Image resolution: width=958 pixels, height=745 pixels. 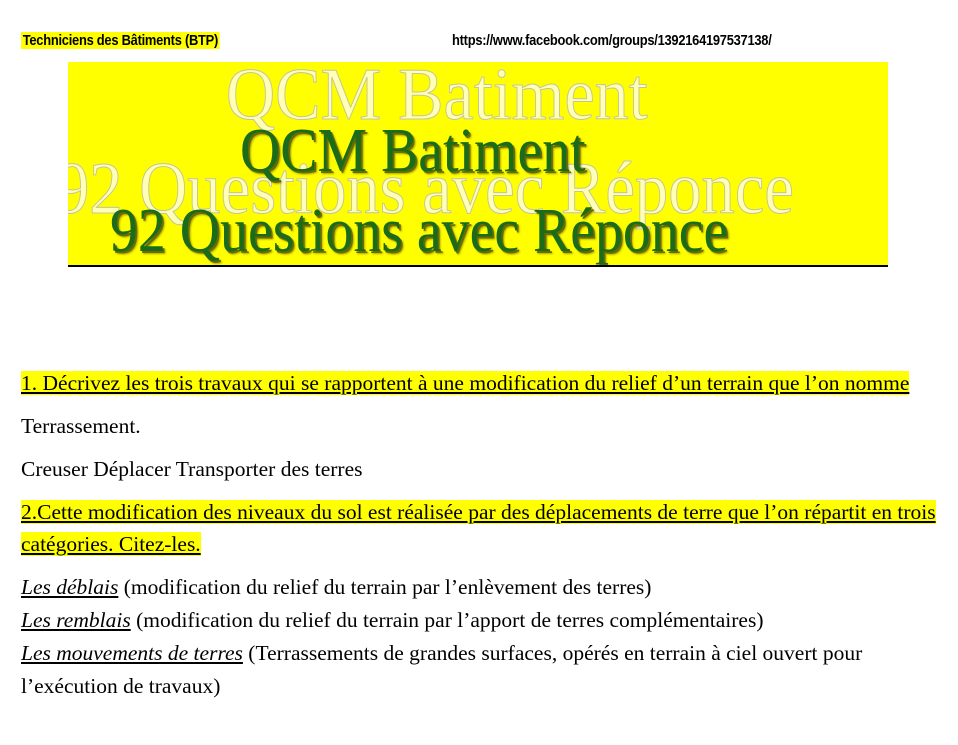 I want to click on definition-term: Les mouvements de terres, so click(x=132, y=653).